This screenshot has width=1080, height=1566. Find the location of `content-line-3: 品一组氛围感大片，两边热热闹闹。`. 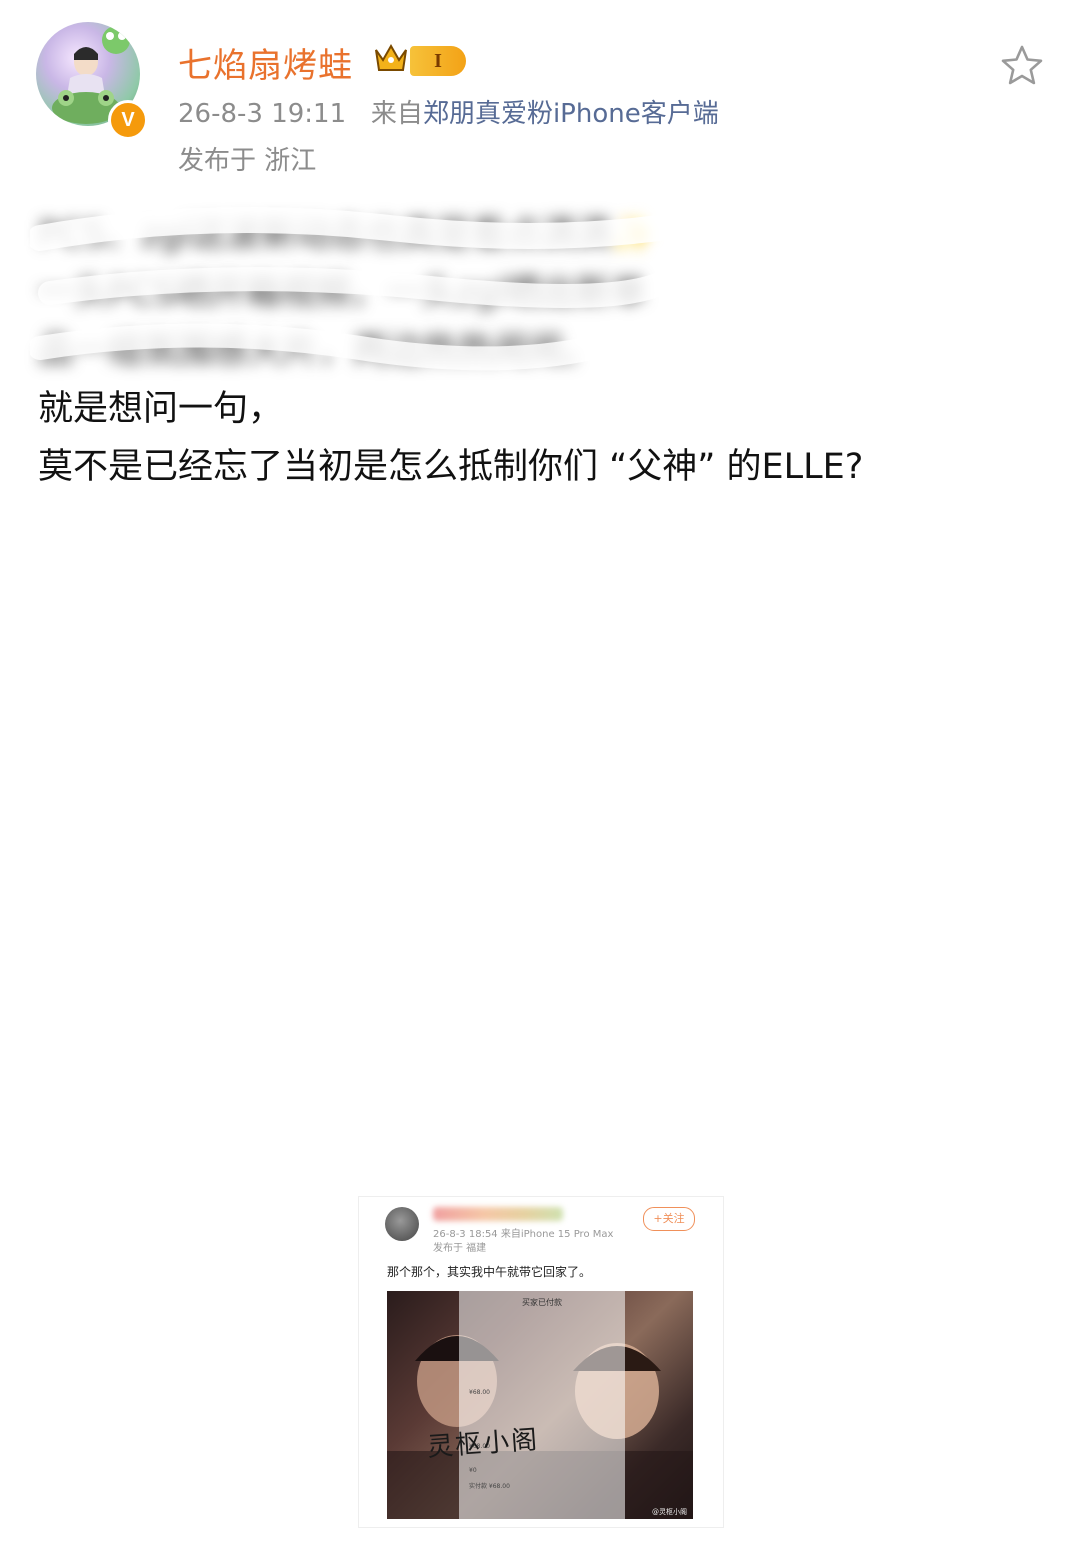

content-line-3: 品一组氛围感大片，两边热热闹闹。 is located at coordinates (318, 351).